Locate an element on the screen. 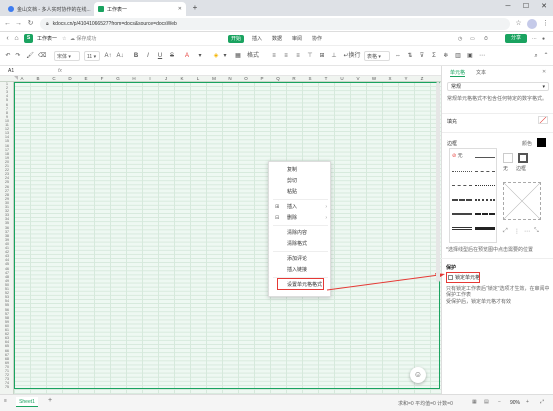 The height and width of the screenshot is (411, 553). menu-item-insert: ⊞ 插入 › is located at coordinates (300, 207).